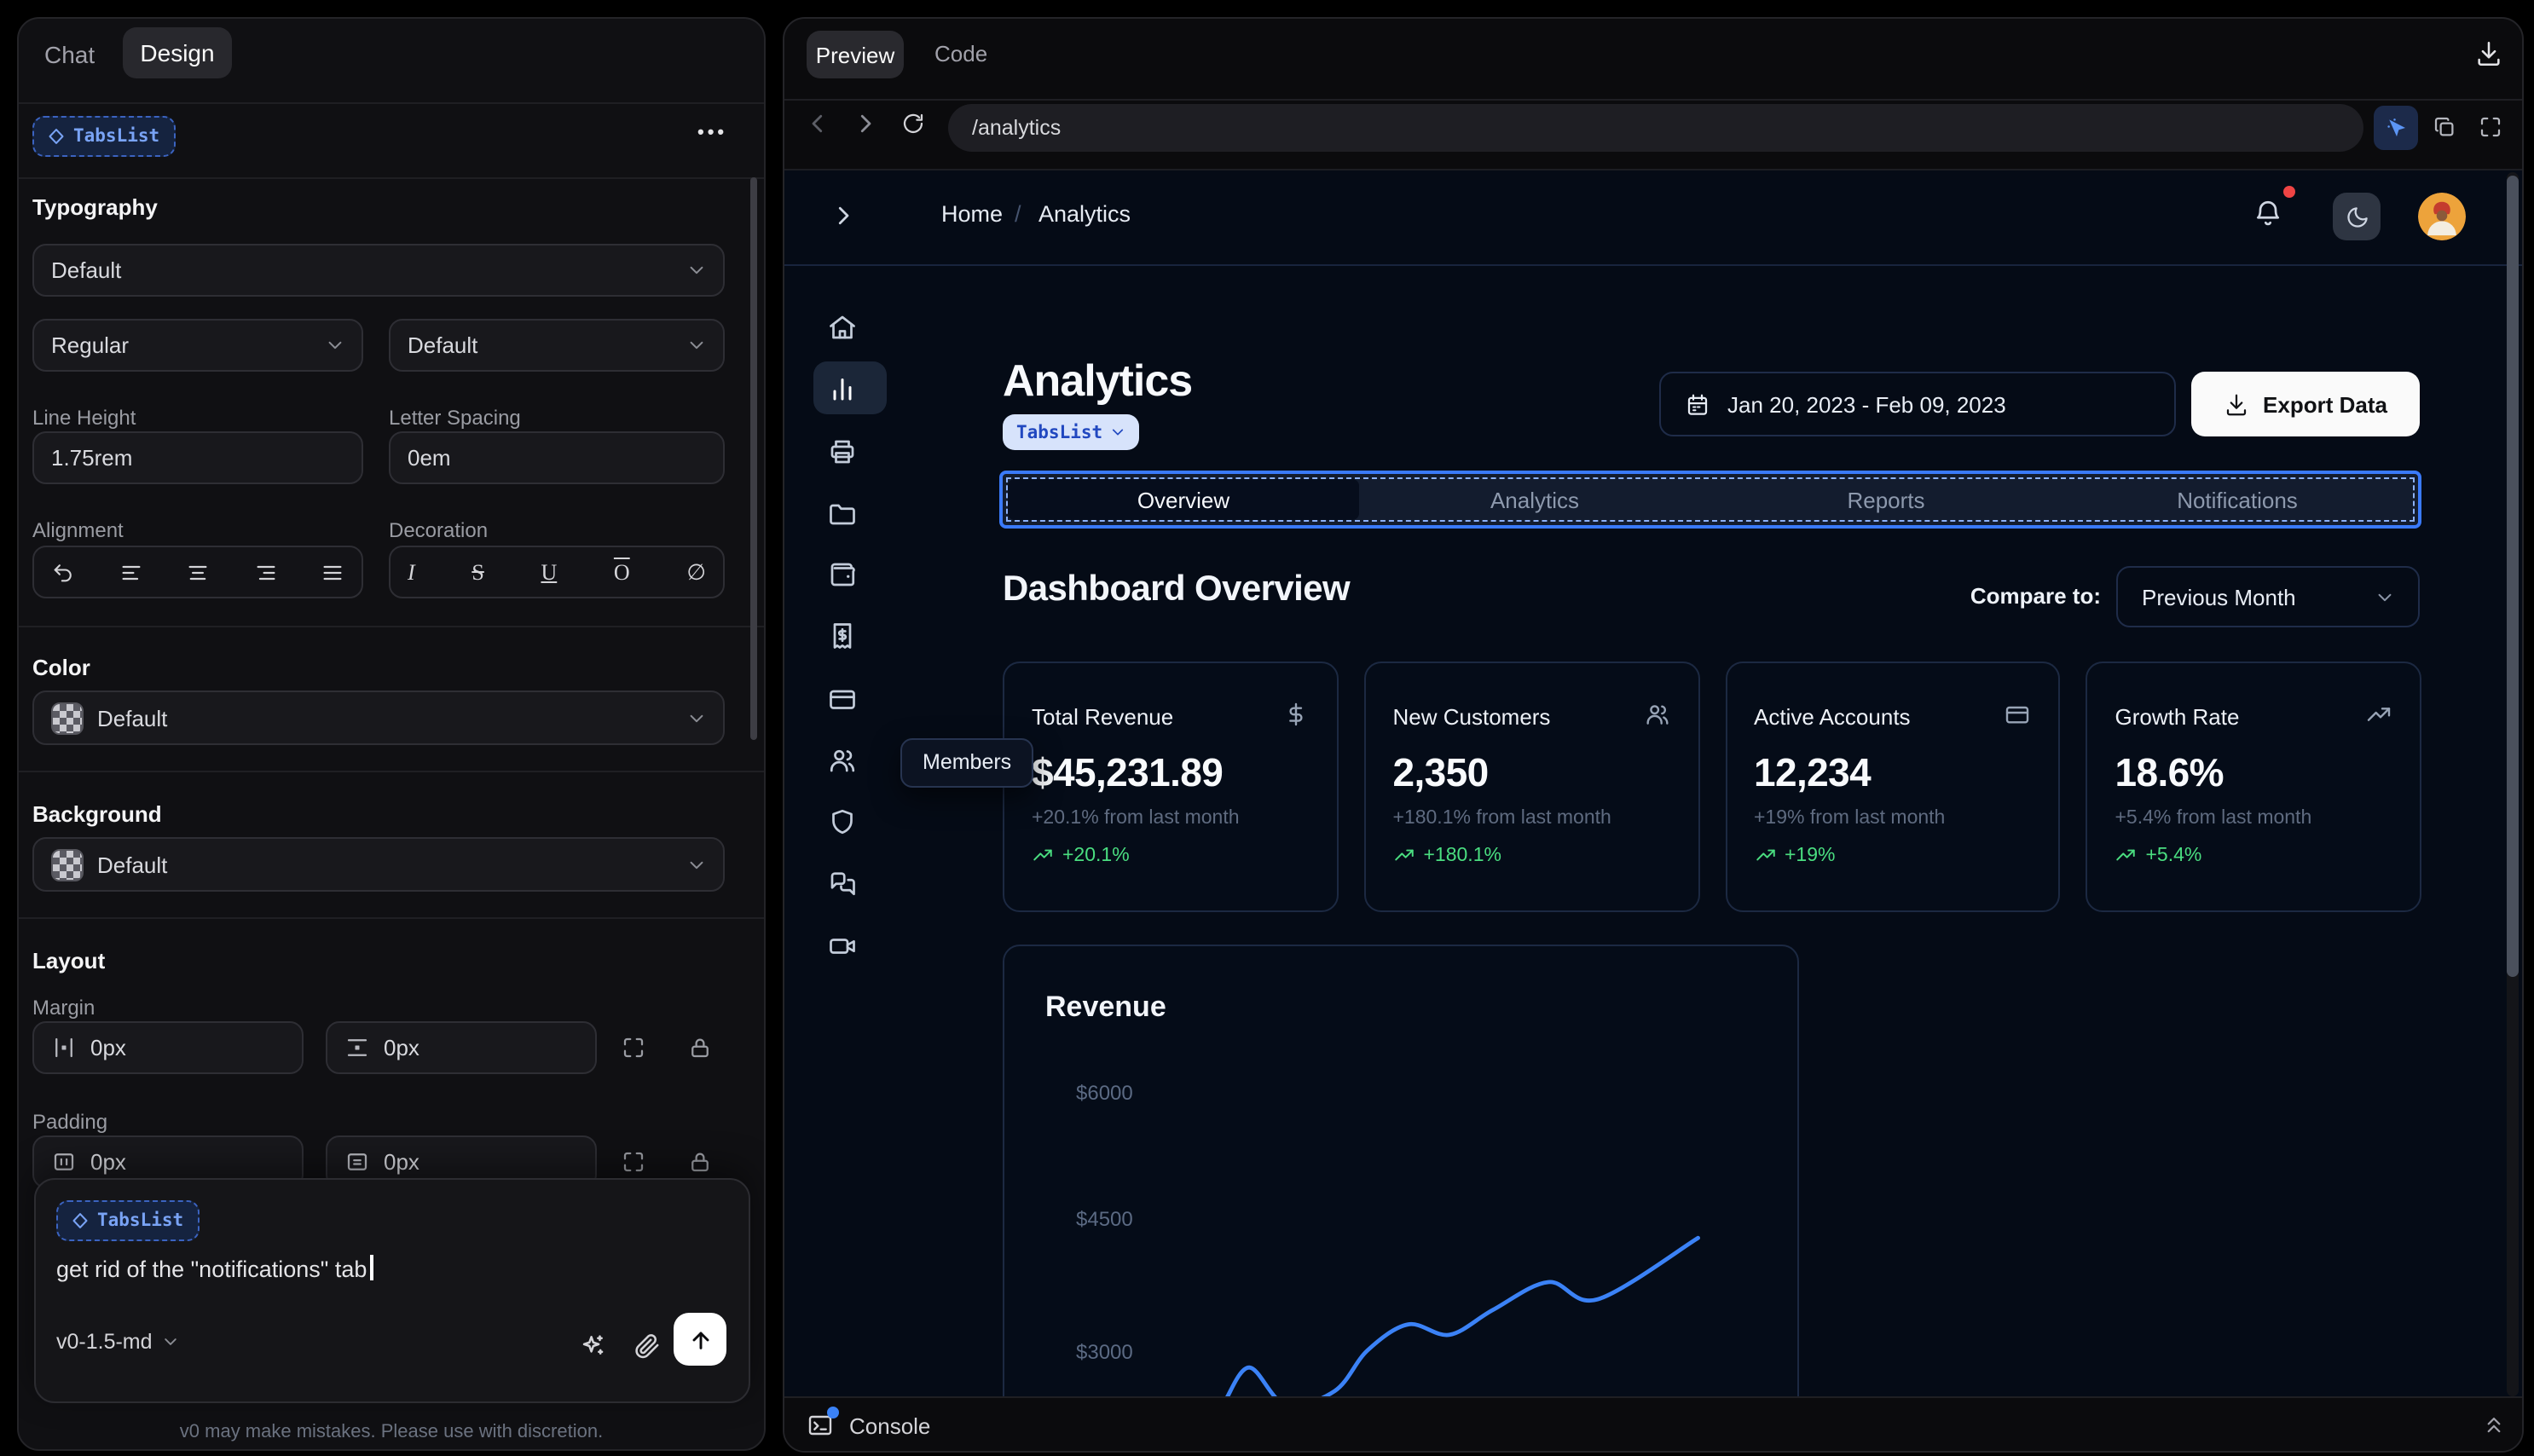  Describe the element at coordinates (2494, 1424) in the screenshot. I see `console-expand-icon` at that location.